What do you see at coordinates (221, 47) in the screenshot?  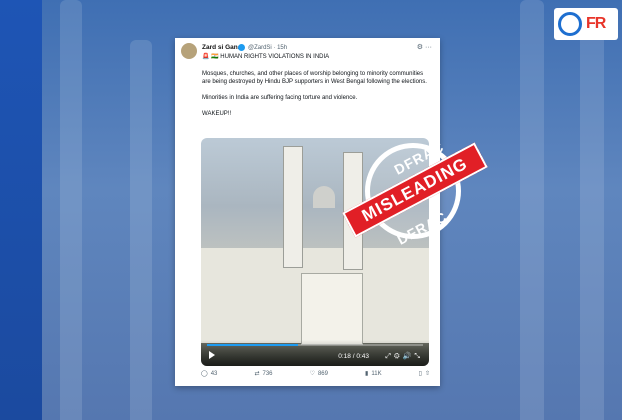 I see `display-name: Zard si Gana` at bounding box center [221, 47].